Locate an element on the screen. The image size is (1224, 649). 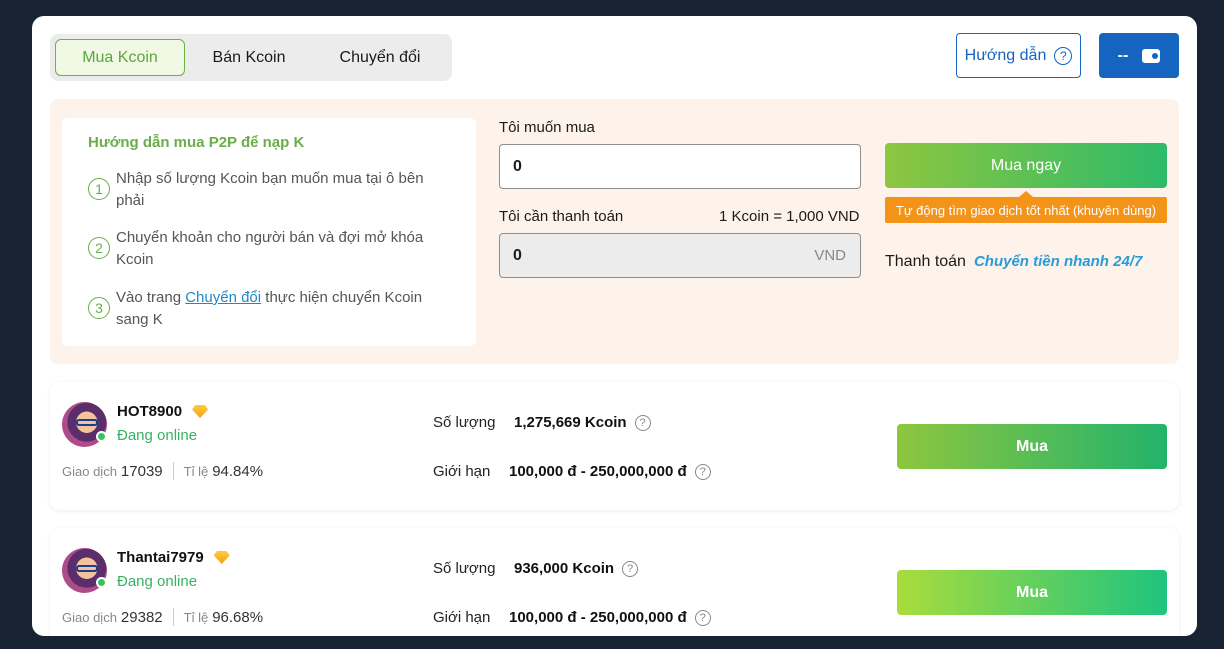
tab-bar: Mua Kcoin Bán Kcoin Chuyển đổi is located at coordinates (251, 57).